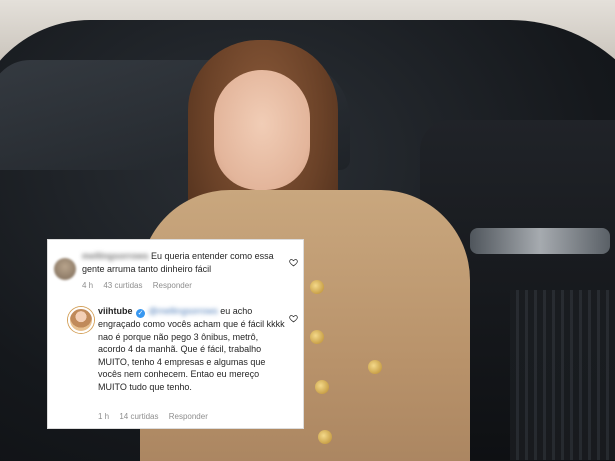 Image resolution: width=615 pixels, height=461 pixels. I want to click on verified-badge-icon: ✓, so click(141, 313).